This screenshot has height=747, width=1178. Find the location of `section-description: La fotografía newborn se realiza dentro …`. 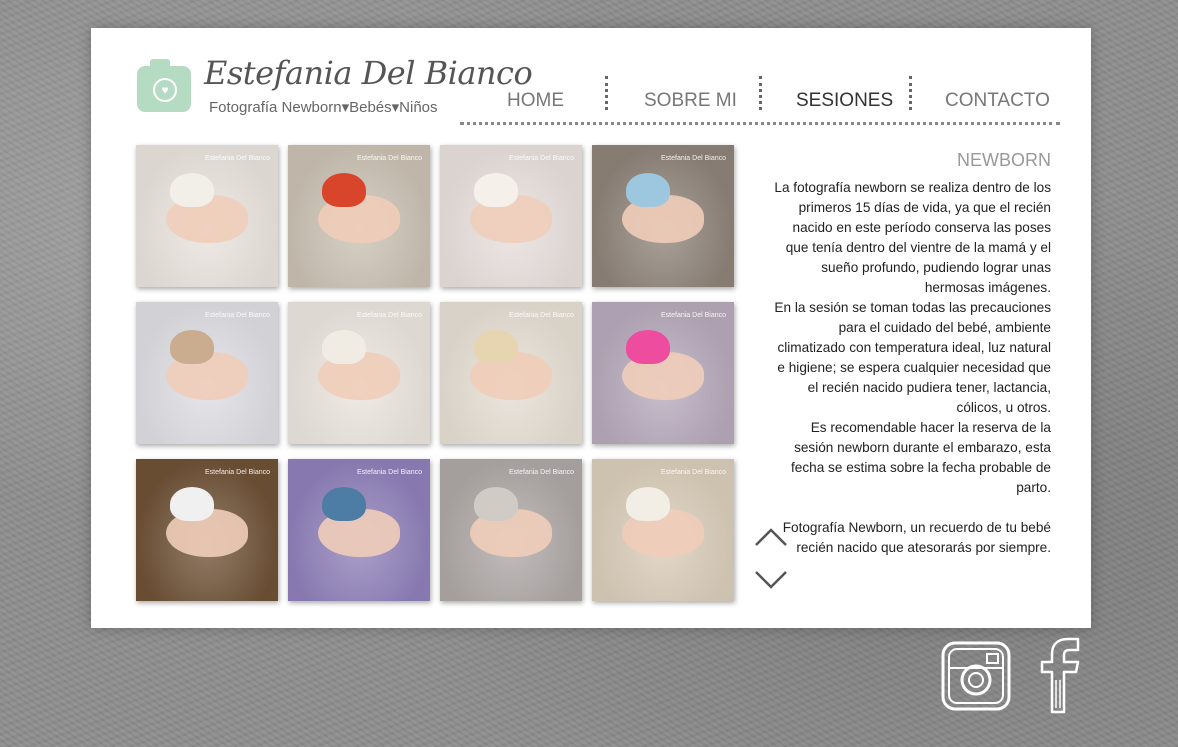

section-description: La fotografía newborn se realiza dentro … is located at coordinates (911, 368).